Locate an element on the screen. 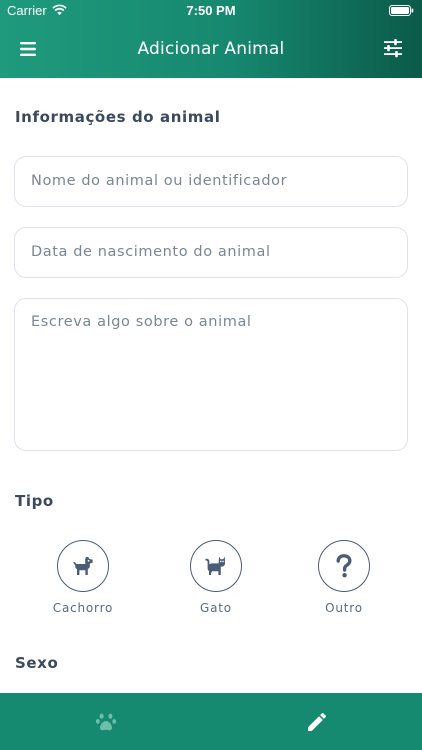 The width and height of the screenshot is (422, 750). paw-icon is located at coordinates (105, 721).